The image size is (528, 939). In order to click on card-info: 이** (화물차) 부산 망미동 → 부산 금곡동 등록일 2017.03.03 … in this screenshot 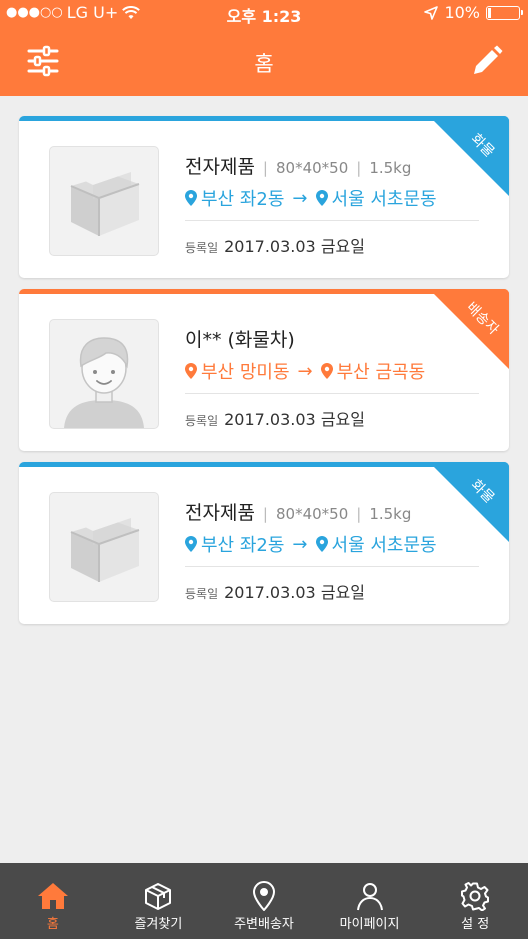, I will do `click(332, 377)`.